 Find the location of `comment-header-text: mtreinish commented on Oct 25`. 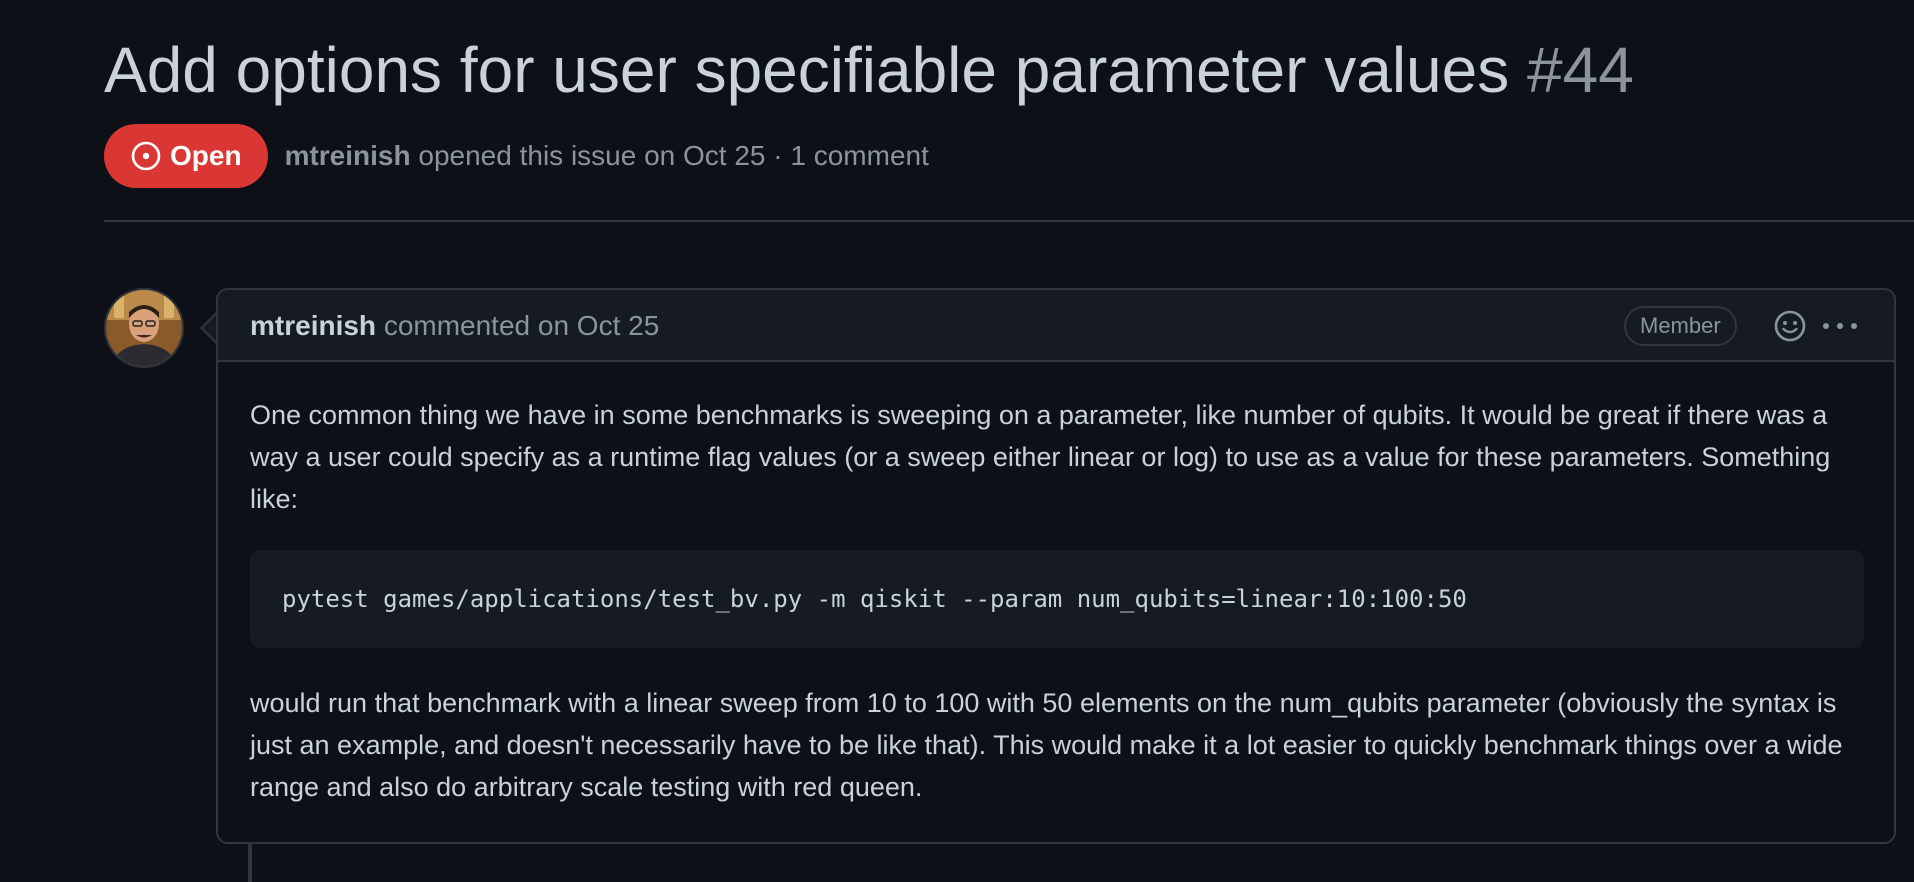

comment-header-text: mtreinish commented on Oct 25 is located at coordinates (454, 326).